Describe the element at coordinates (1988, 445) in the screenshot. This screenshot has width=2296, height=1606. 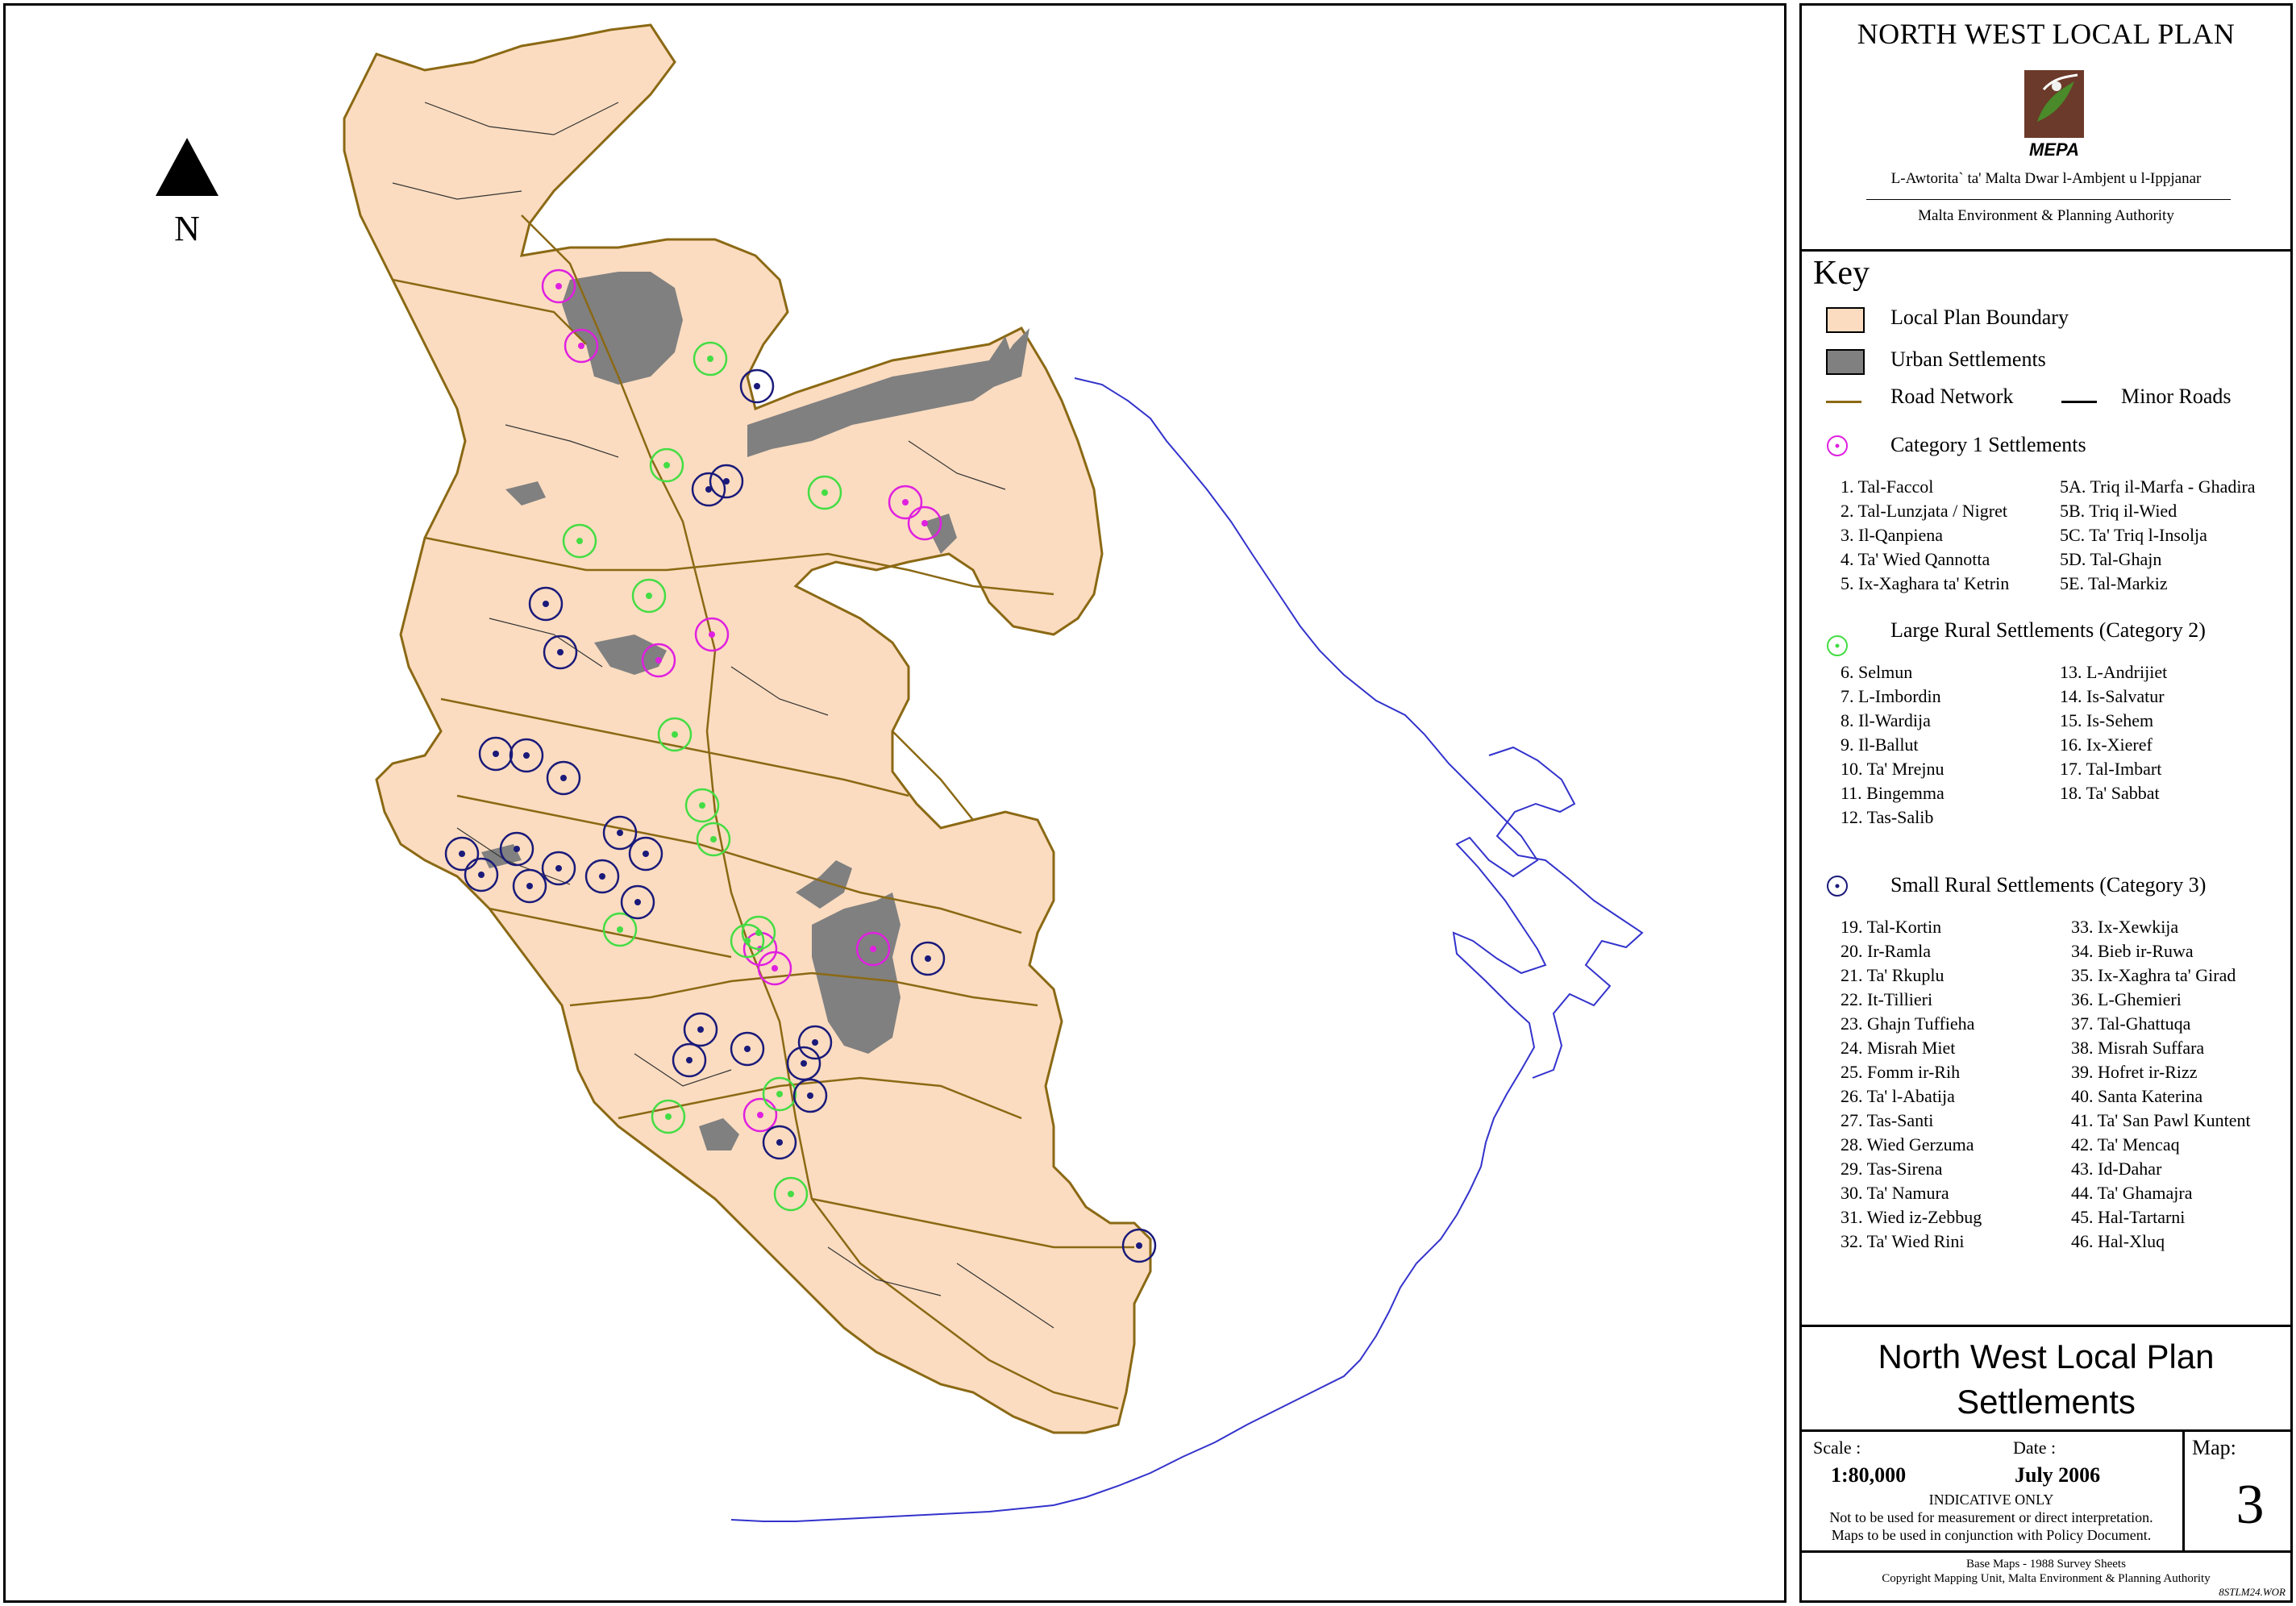
I see `category1-title: Category 1 Settlements` at that location.